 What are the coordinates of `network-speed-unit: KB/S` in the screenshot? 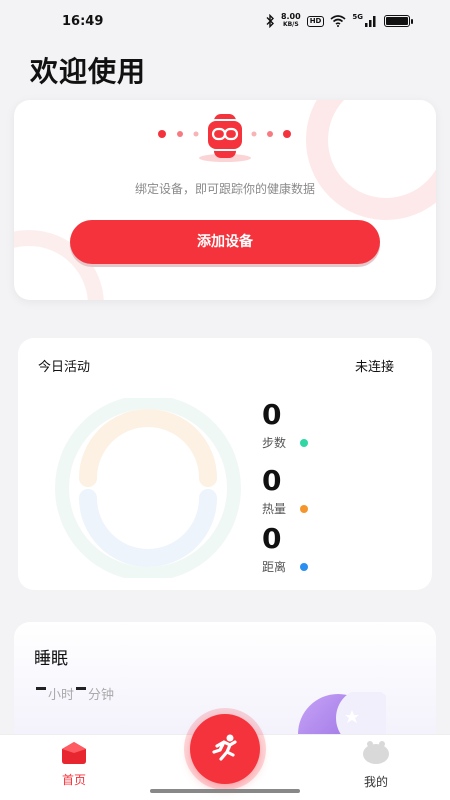 It's located at (290, 24).